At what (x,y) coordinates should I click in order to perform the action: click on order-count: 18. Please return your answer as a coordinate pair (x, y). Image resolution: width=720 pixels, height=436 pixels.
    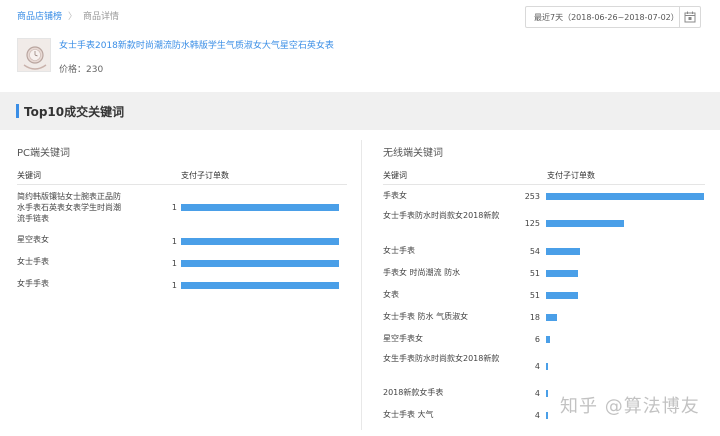
    Looking at the image, I should click on (534, 317).